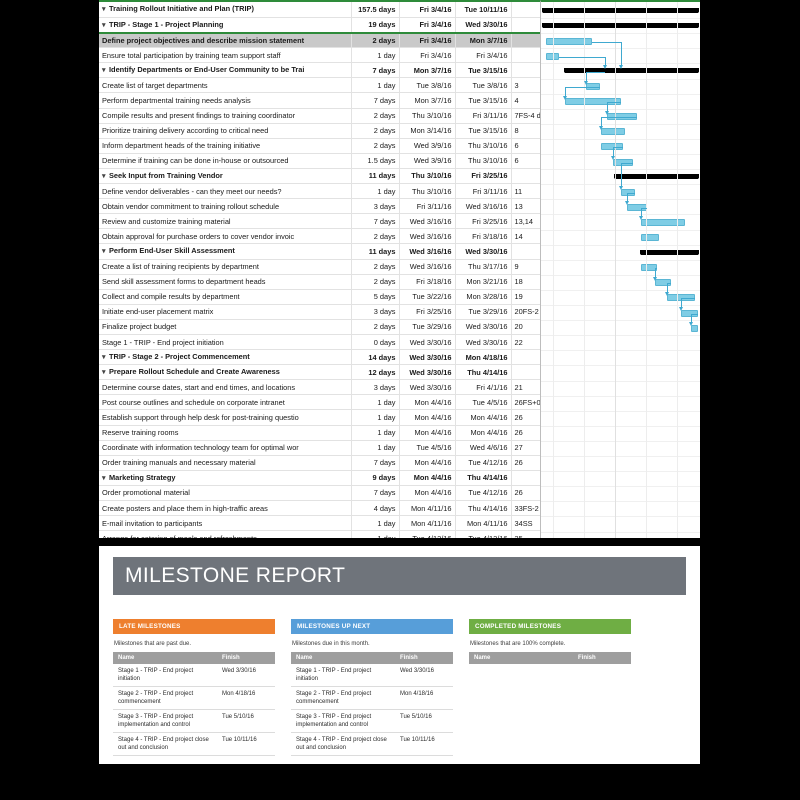 The image size is (800, 800). Describe the element at coordinates (374, 236) in the screenshot. I see `task-duration-cell: 2 days` at that location.